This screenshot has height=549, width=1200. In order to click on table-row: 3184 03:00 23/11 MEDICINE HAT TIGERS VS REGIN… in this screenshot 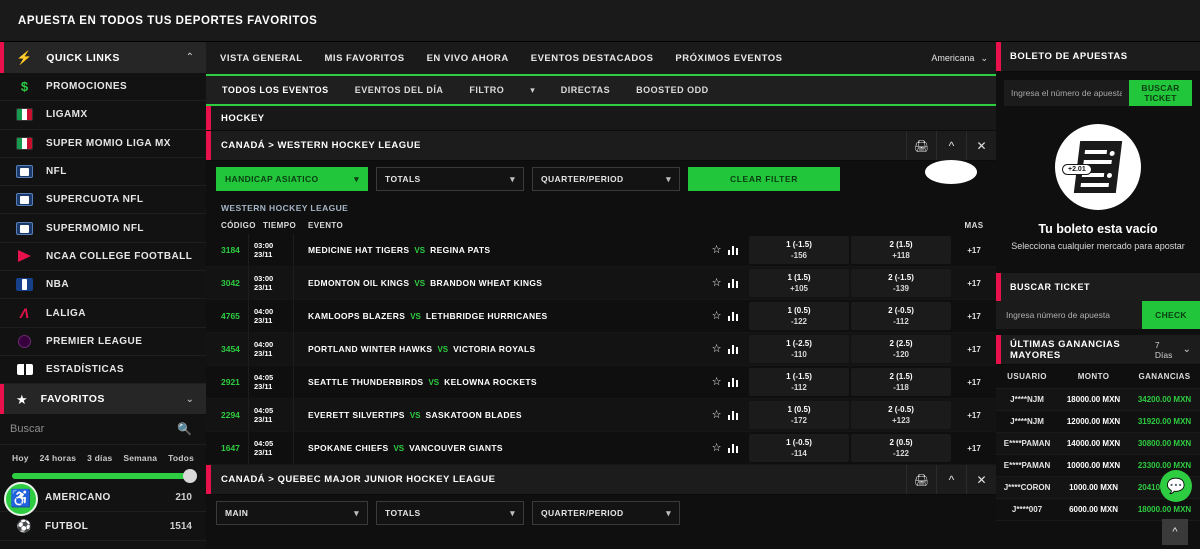, I will do `click(601, 250)`.